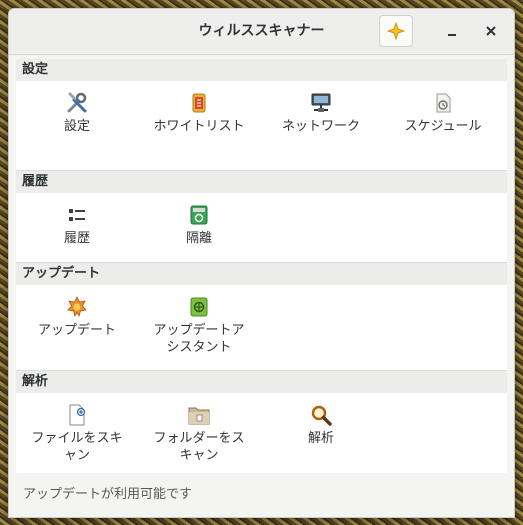 The height and width of the screenshot is (525, 523). What do you see at coordinates (261, 382) in the screenshot?
I see `section-title-analysis: 解析` at bounding box center [261, 382].